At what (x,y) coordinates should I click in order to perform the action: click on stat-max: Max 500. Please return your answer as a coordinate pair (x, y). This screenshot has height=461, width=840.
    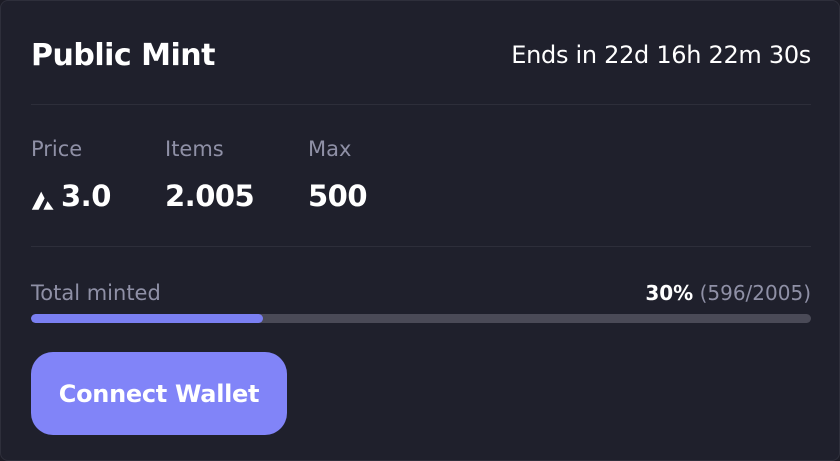
    Looking at the image, I should click on (338, 175).